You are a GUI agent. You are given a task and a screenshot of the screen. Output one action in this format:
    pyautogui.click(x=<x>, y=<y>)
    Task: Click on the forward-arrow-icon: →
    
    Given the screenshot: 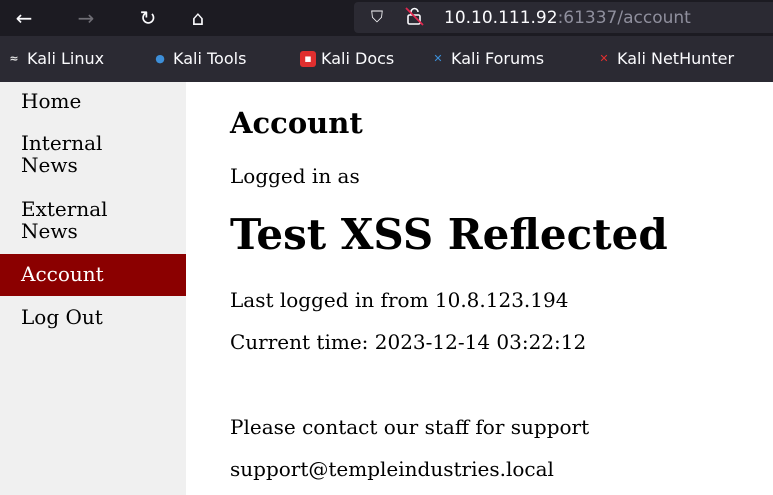 What is the action you would take?
    pyautogui.click(x=86, y=18)
    